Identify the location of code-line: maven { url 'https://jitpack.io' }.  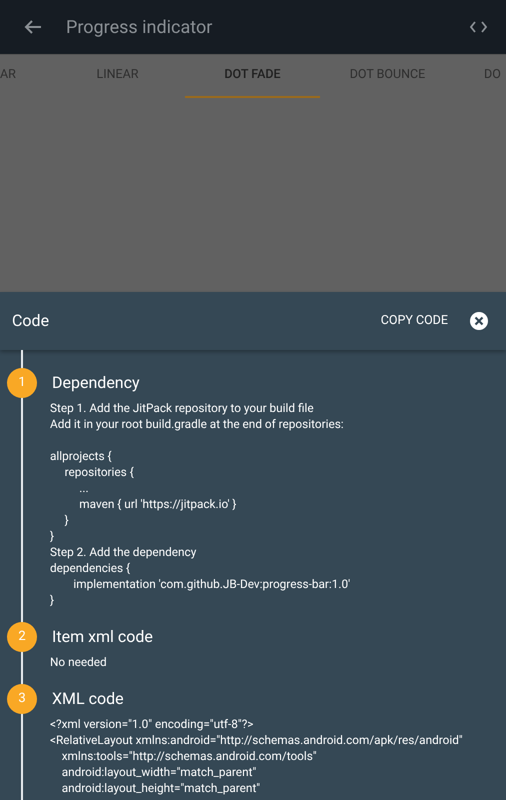
(158, 504).